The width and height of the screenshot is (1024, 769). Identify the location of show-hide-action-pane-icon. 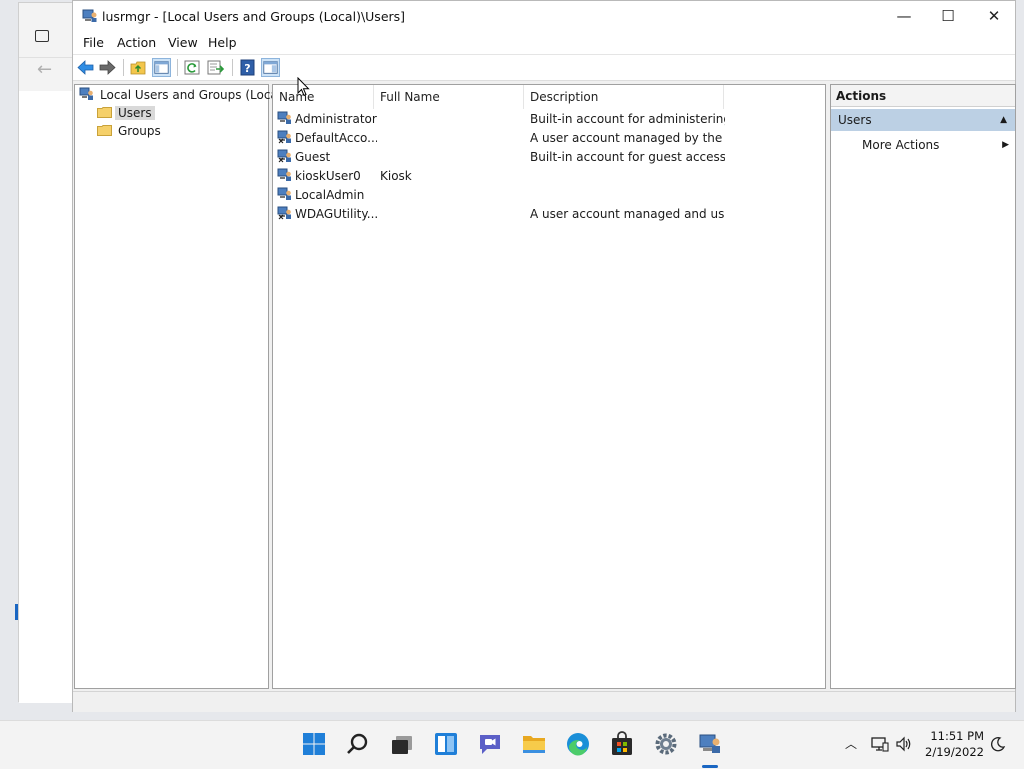
(270, 67).